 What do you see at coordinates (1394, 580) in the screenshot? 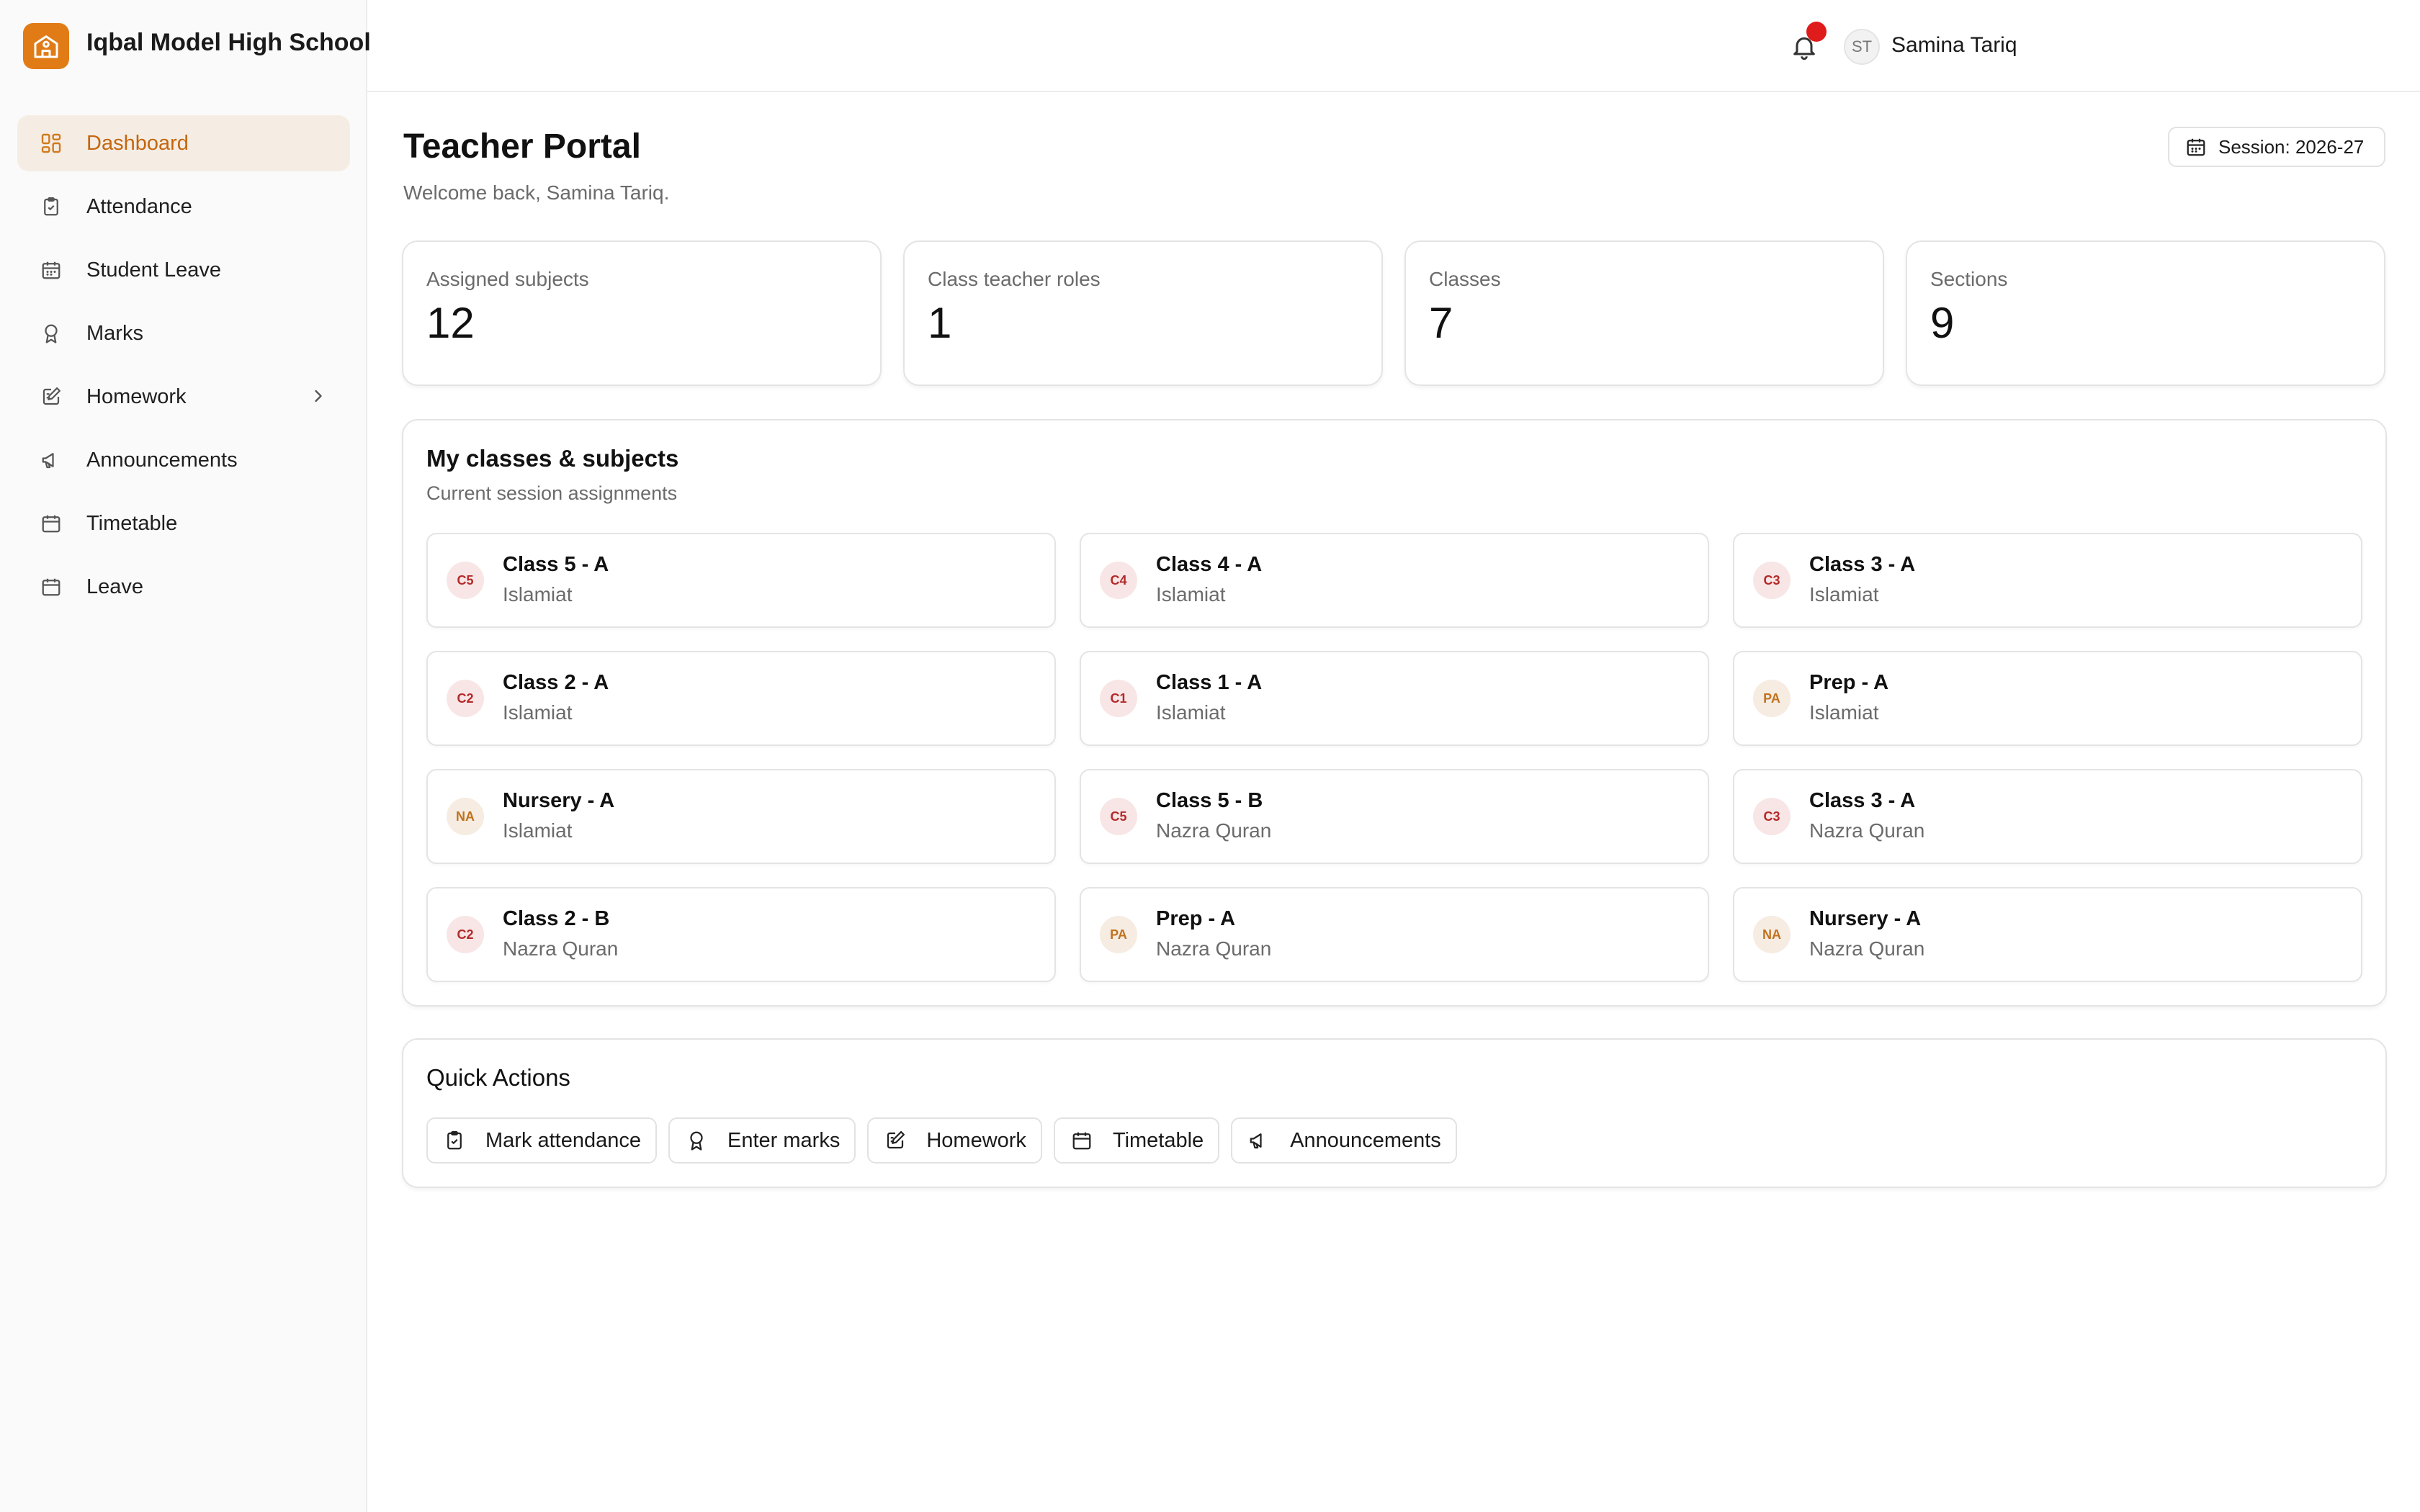
I see `class-tile: C4 Class 4 - A Islamiat` at bounding box center [1394, 580].